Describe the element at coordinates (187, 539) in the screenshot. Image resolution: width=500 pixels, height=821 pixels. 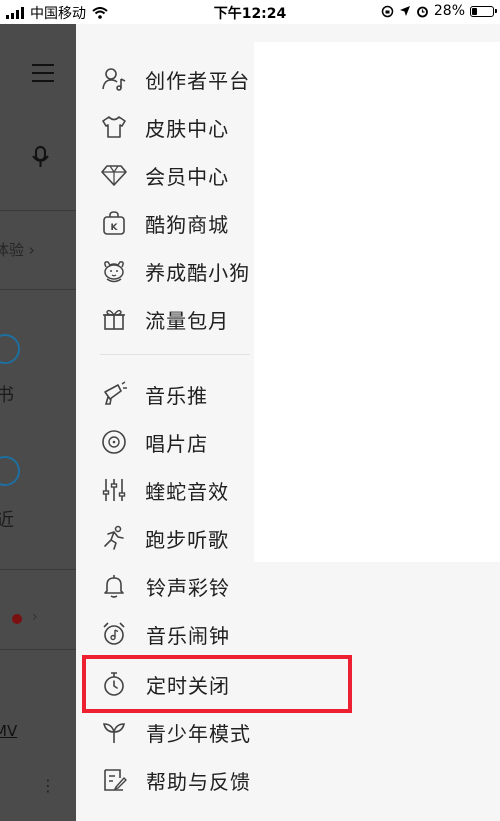
I see `menu-item-label: 跑步听歌` at that location.